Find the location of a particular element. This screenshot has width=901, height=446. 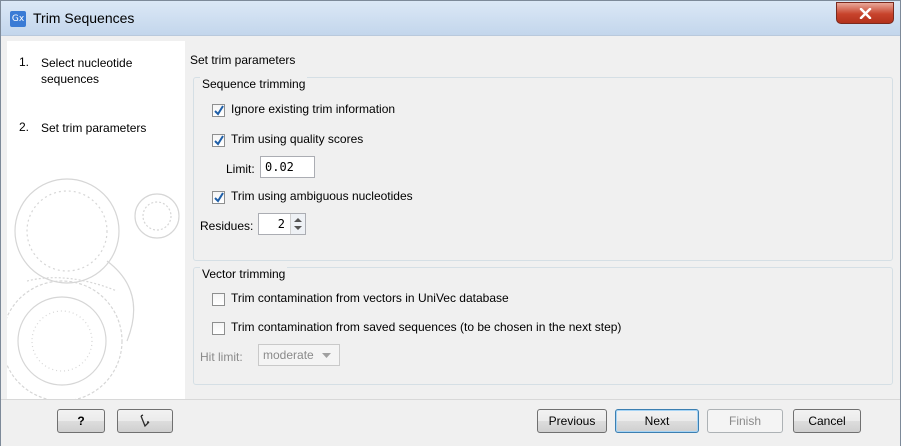

hit-limit-select: moderate is located at coordinates (299, 355).